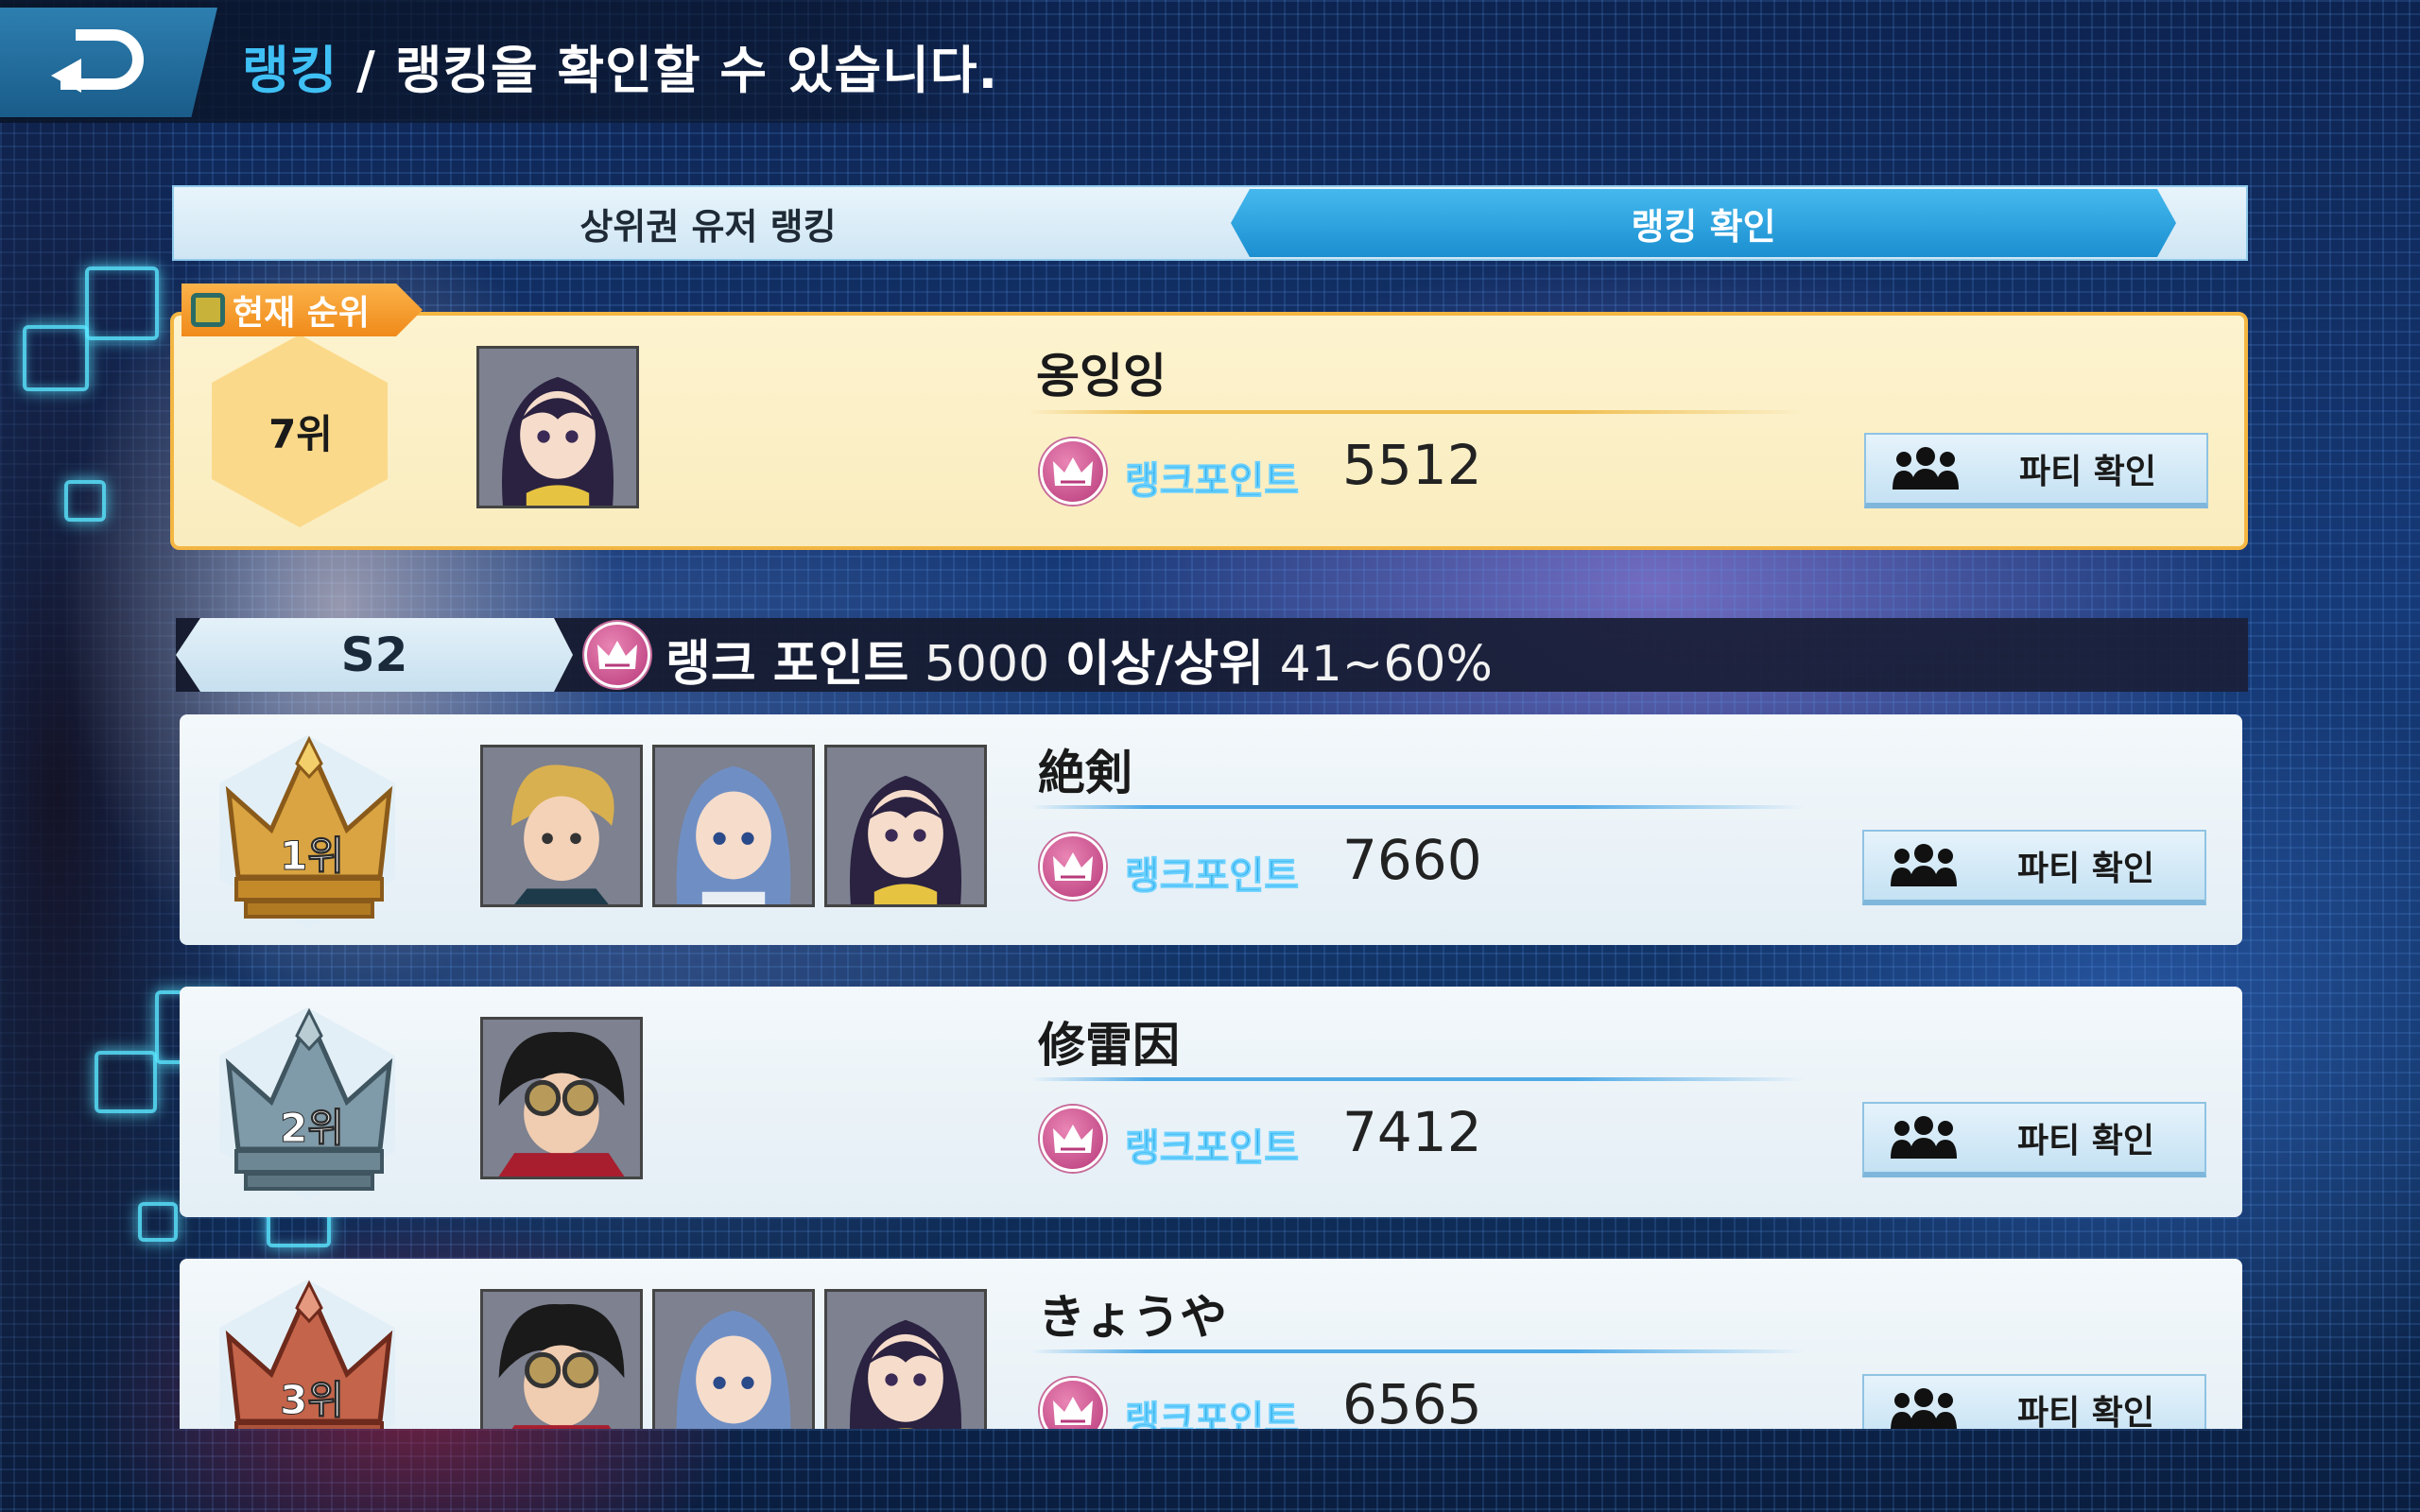  Describe the element at coordinates (300, 434) in the screenshot. I see `current-rank-label: 7위` at that location.